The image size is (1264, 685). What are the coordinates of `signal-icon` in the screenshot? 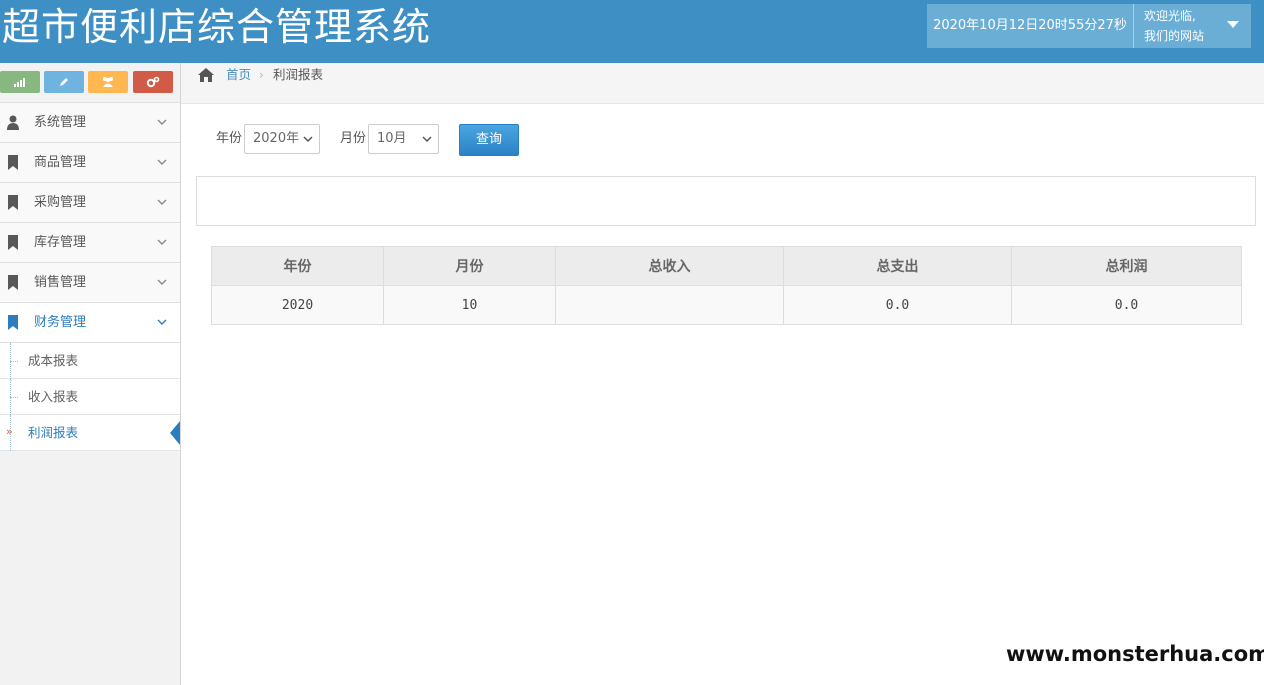 It's located at (19, 82).